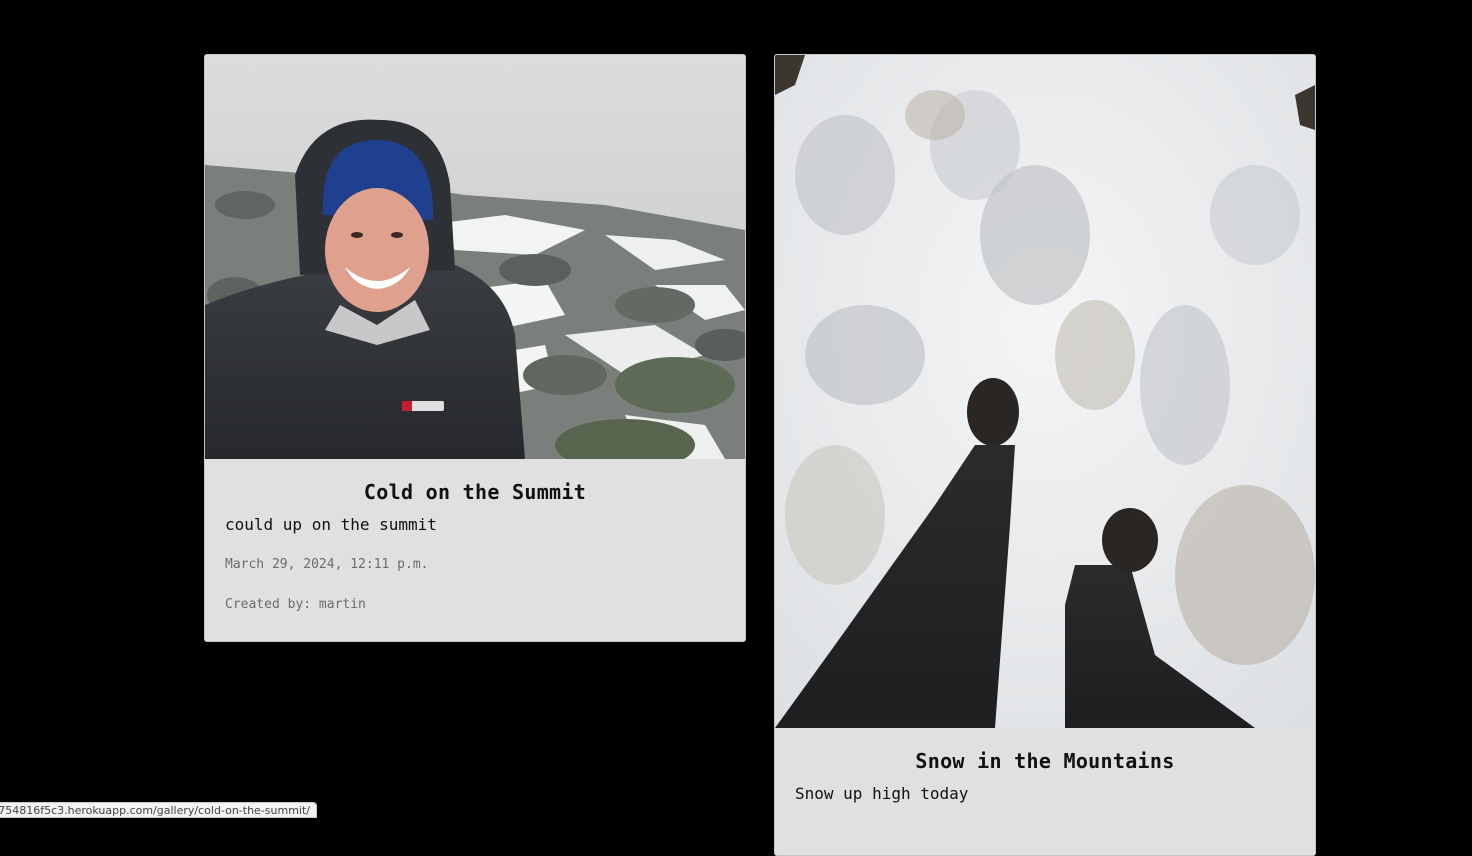 The height and width of the screenshot is (856, 1472). What do you see at coordinates (882, 793) in the screenshot?
I see `card-description: Snow up high today` at bounding box center [882, 793].